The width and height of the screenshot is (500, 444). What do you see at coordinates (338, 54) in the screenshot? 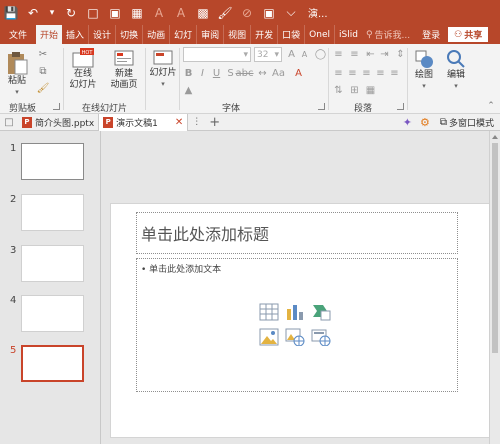
I see `bullets-icon: ≡` at bounding box center [338, 54].